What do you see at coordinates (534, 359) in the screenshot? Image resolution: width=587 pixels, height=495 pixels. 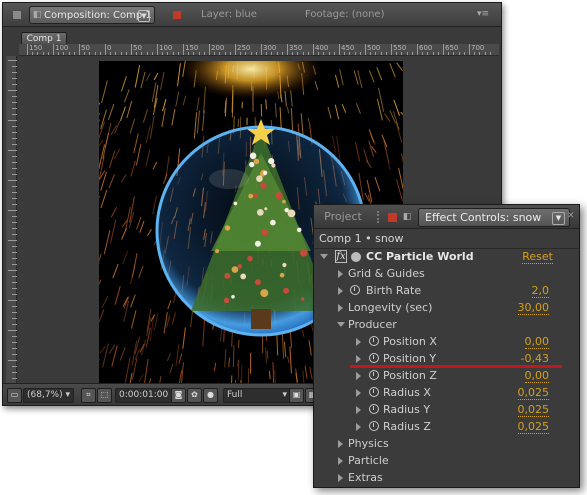 I see `position-y-value: -0,43` at bounding box center [534, 359].